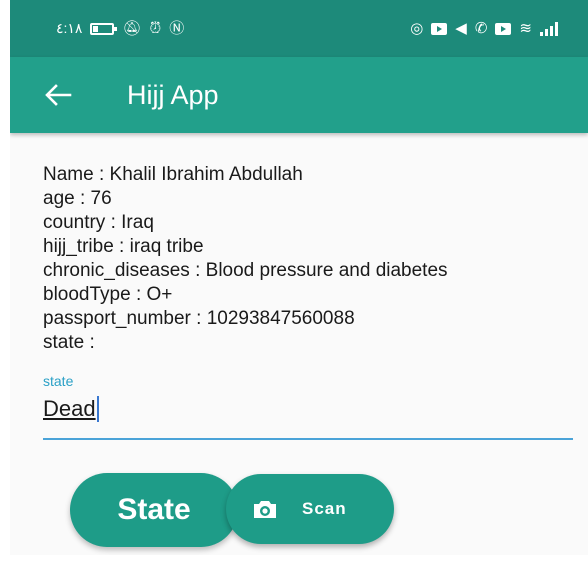 The height and width of the screenshot is (563, 588). What do you see at coordinates (108, 294) in the screenshot?
I see `detail-blood-type: bloodType : O+` at bounding box center [108, 294].